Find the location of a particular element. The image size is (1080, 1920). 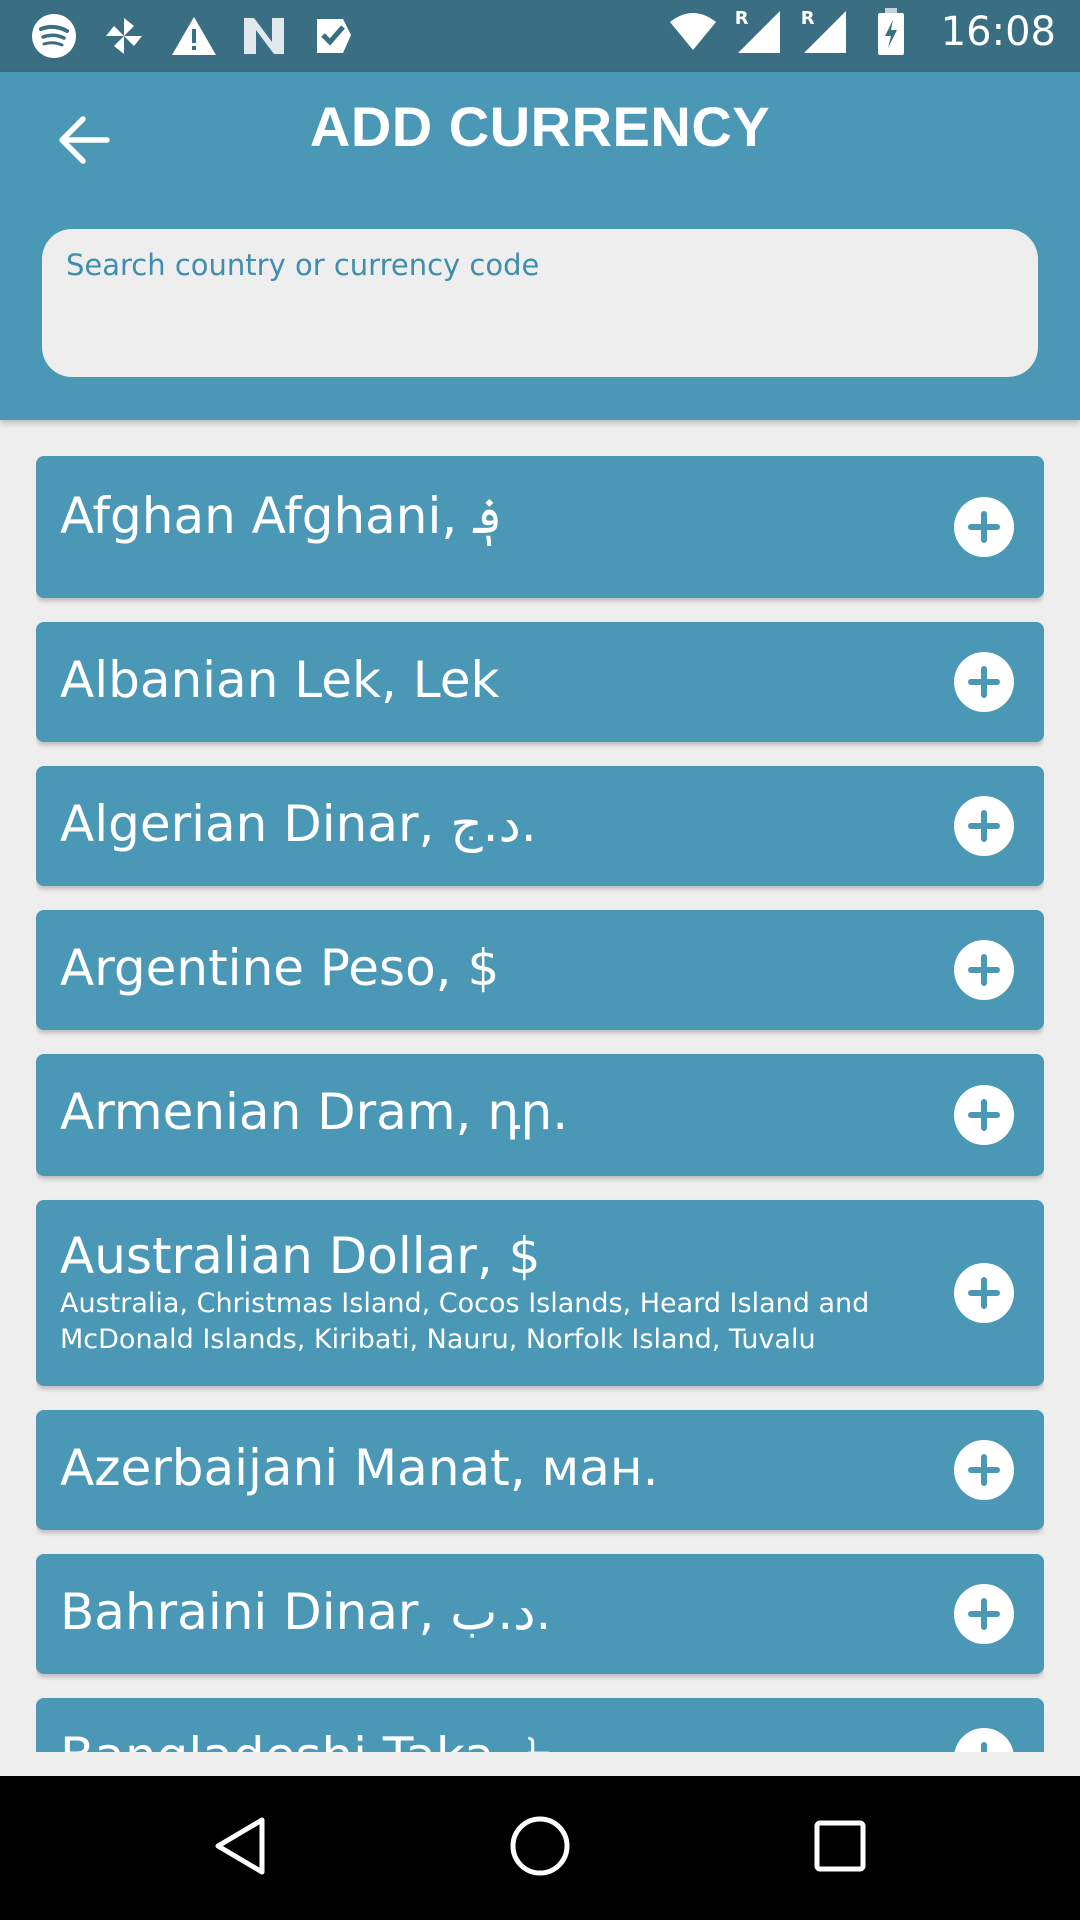

nav-recents-button is located at coordinates (840, 1848).